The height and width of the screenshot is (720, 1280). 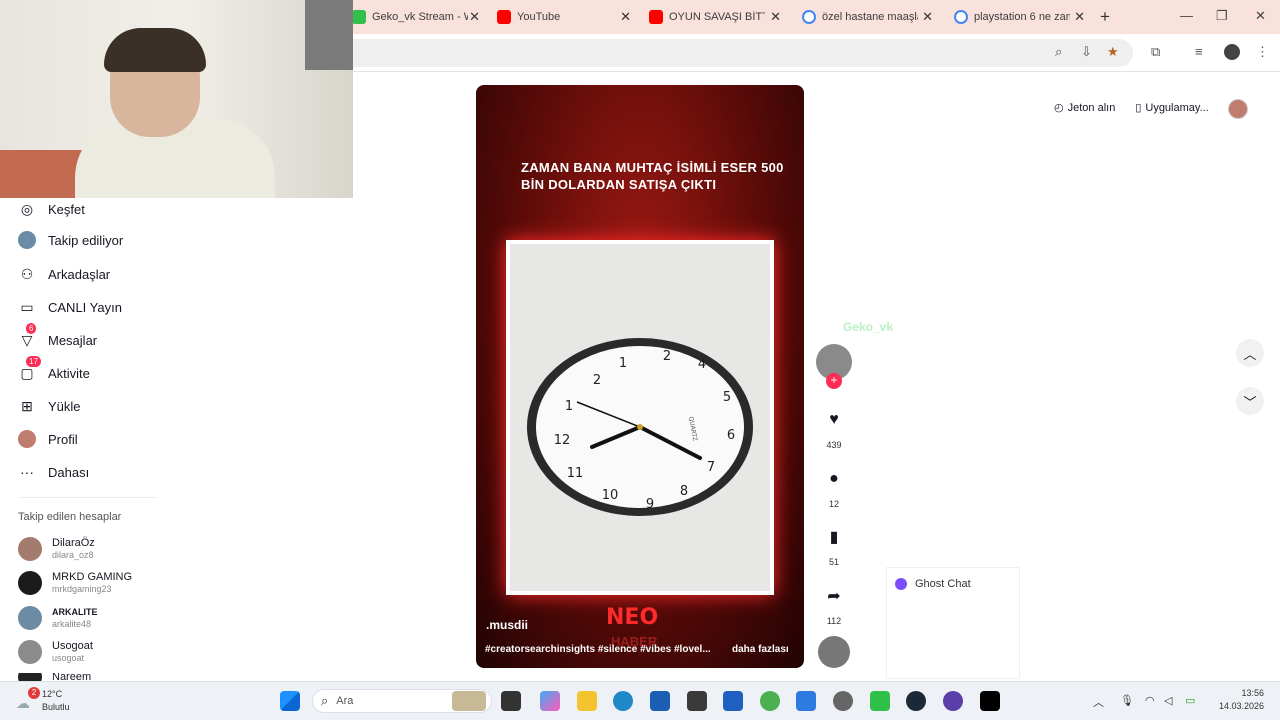 What do you see at coordinates (916, 701) in the screenshot?
I see `steam-icon` at bounding box center [916, 701].